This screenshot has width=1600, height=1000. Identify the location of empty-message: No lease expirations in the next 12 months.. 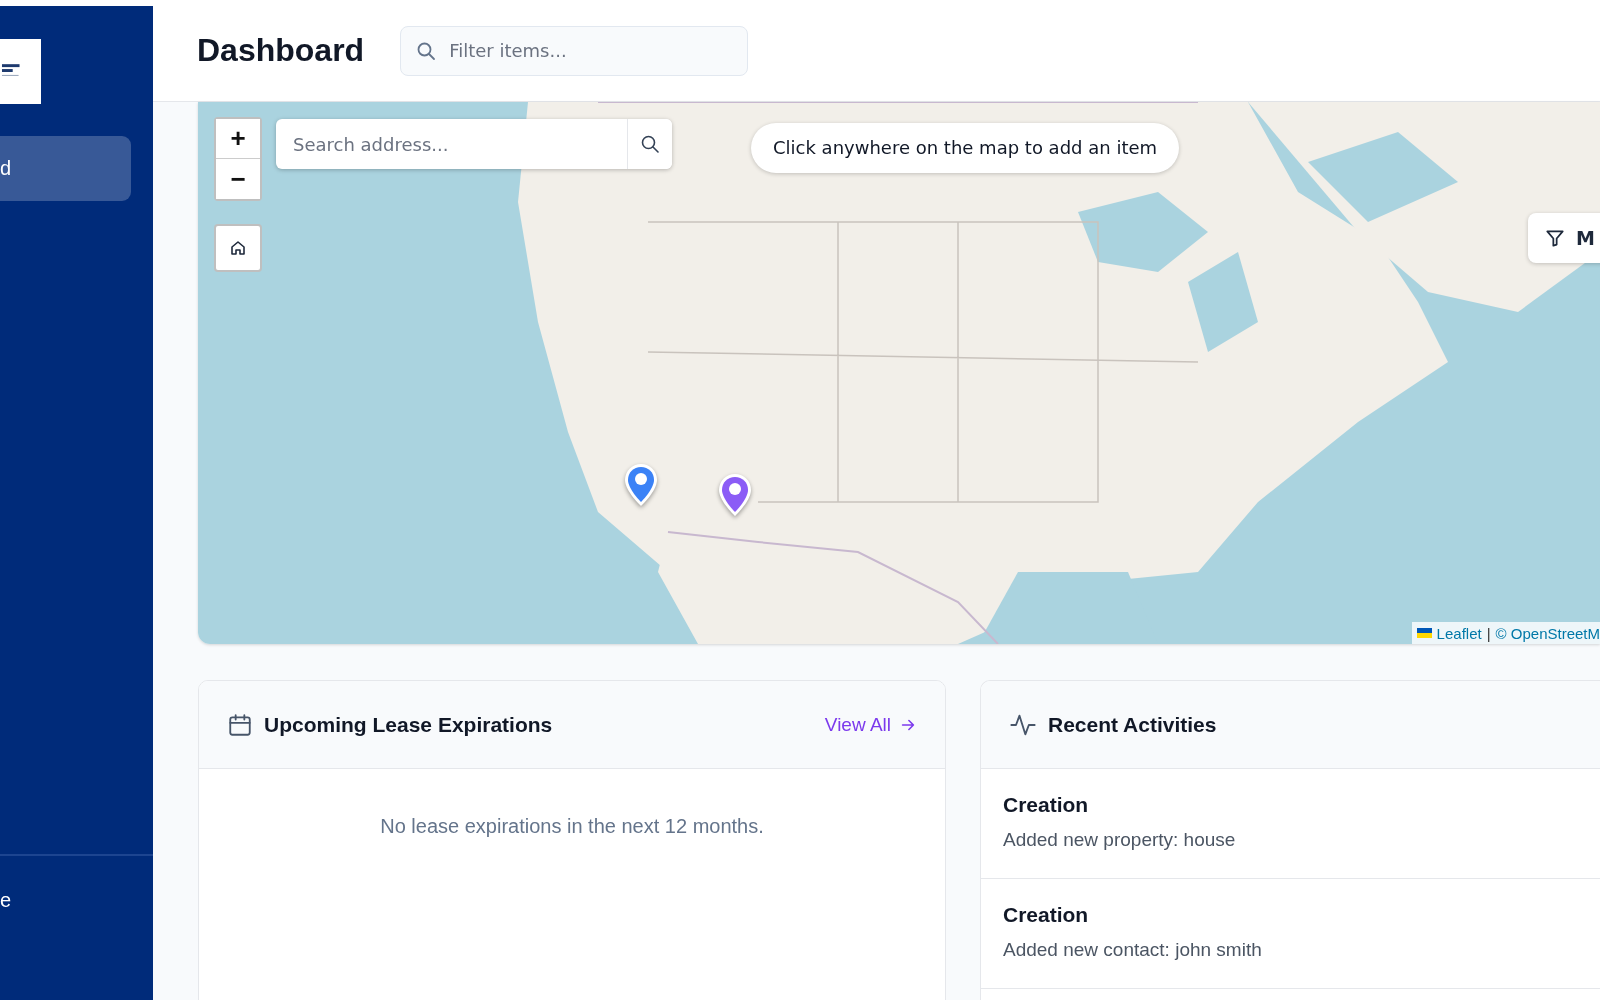
(572, 826).